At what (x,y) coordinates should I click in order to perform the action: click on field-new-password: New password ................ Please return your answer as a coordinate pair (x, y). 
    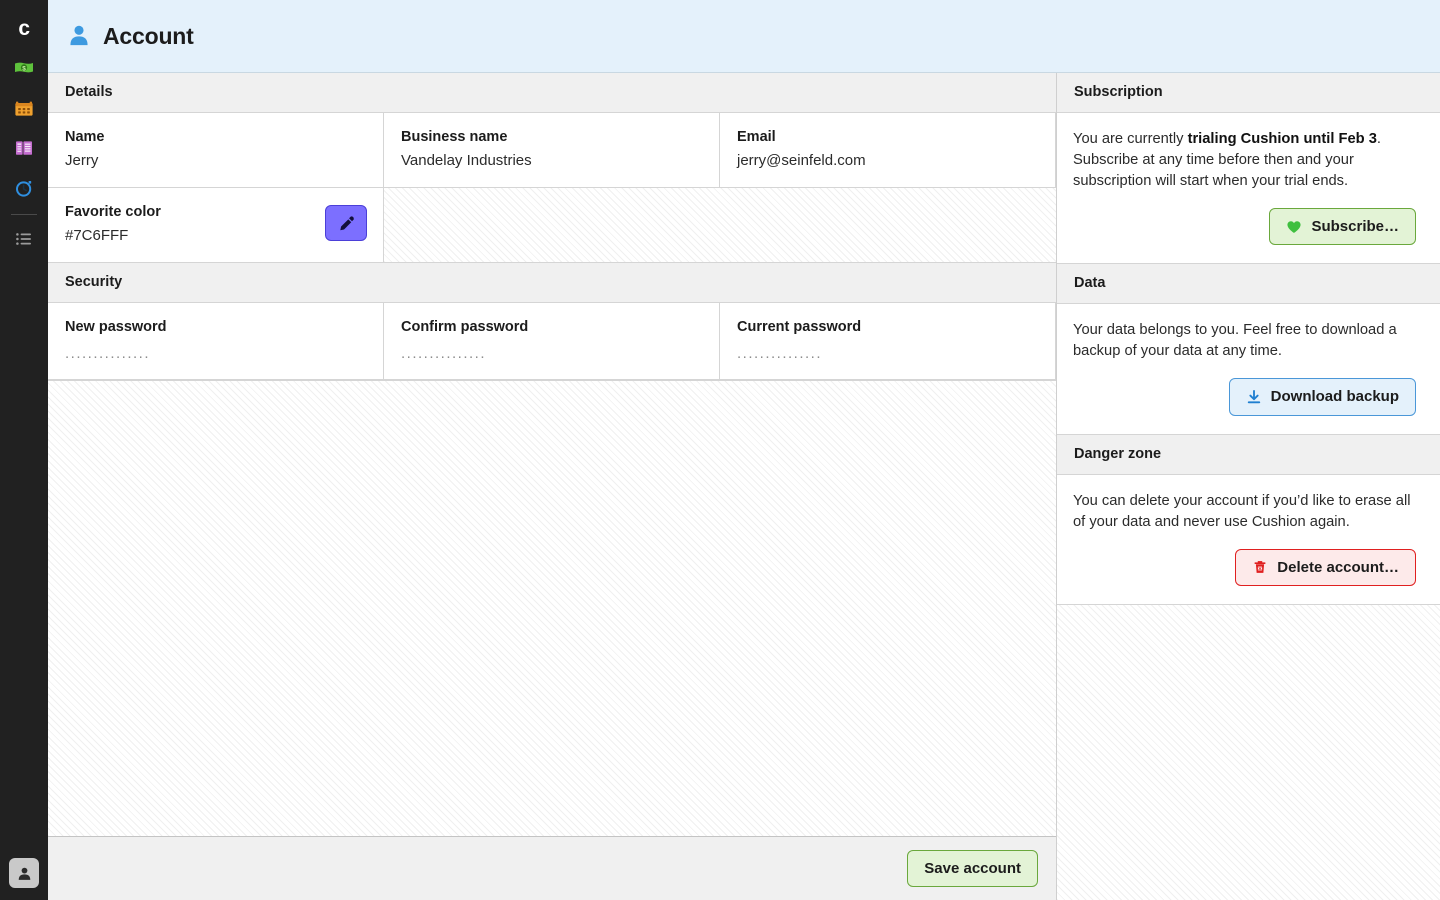
    Looking at the image, I should click on (216, 341).